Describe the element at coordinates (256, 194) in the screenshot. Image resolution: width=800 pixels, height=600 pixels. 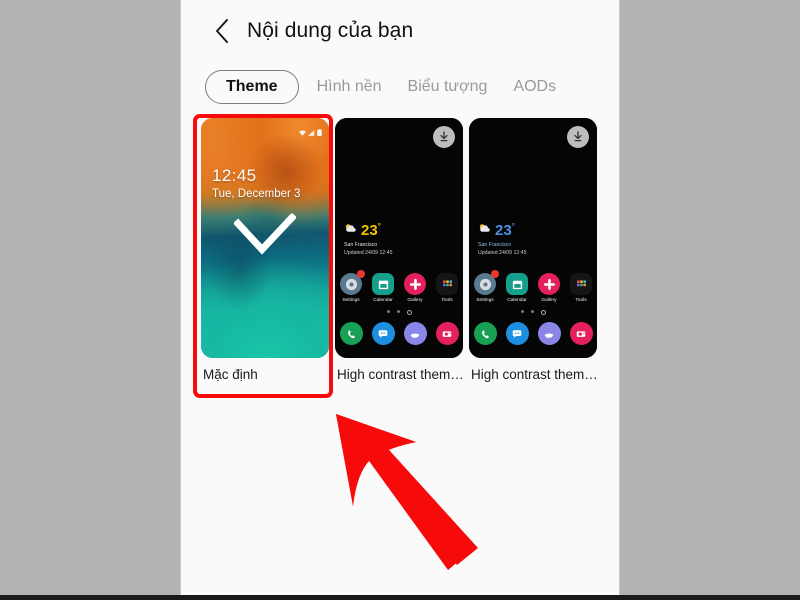
I see `lock-screen-date: Tue, December 3` at that location.